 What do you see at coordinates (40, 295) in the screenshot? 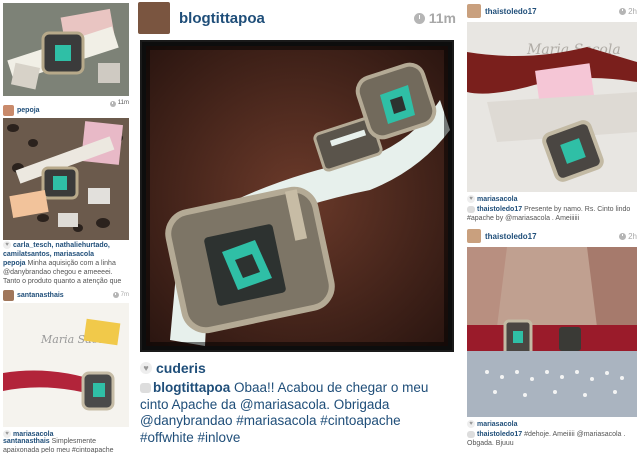
I see `left-post3-username: santanasthais` at bounding box center [40, 295].